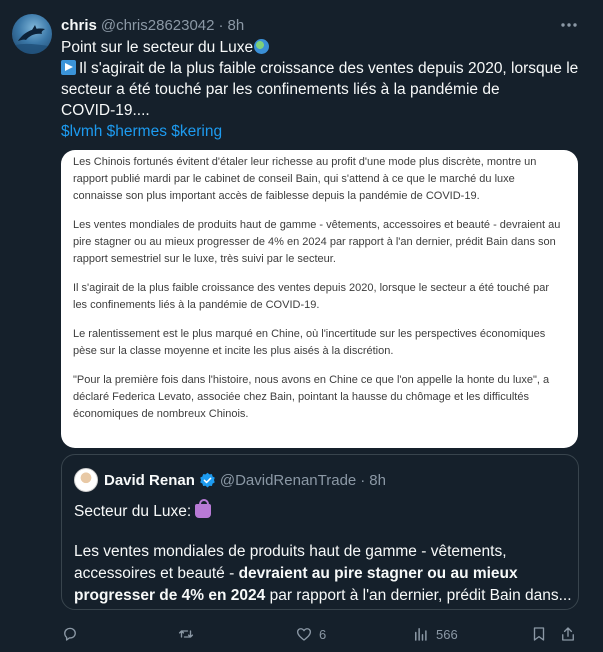 This screenshot has height=652, width=603. Describe the element at coordinates (323, 634) in the screenshot. I see `like-count: 6` at that location.